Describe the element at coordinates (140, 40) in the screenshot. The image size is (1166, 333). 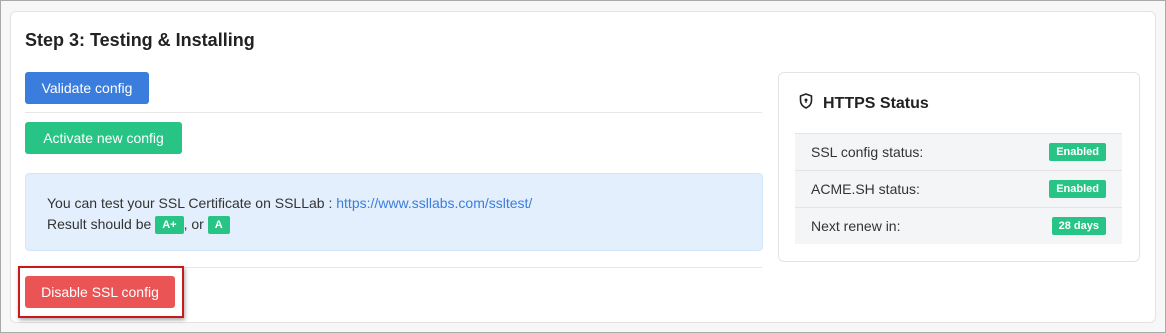
I see `step-title: Step 3: Testing & Installing` at that location.